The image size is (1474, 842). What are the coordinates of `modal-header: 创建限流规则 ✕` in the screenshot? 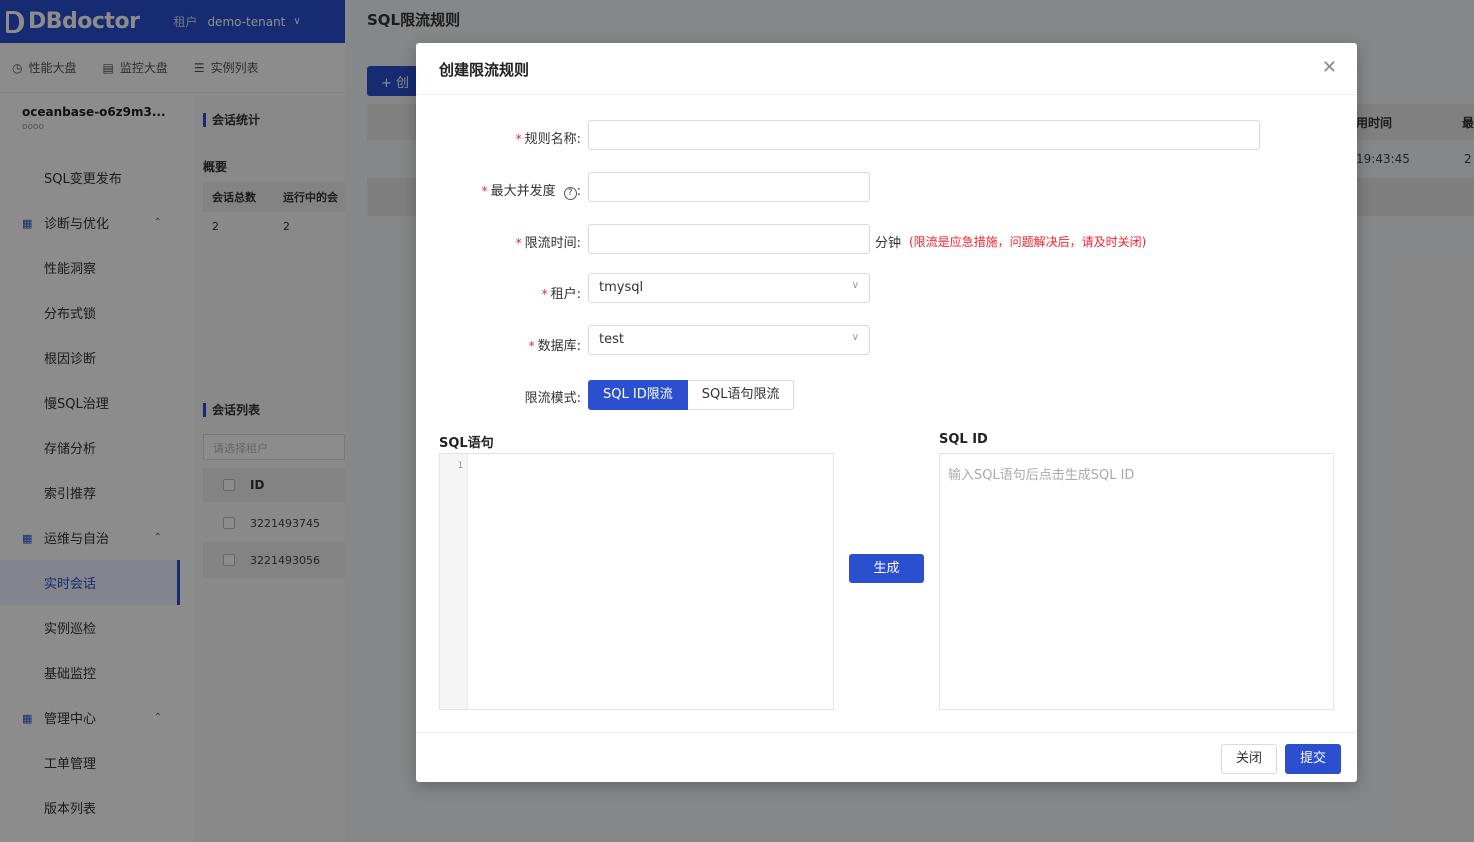 It's located at (886, 69).